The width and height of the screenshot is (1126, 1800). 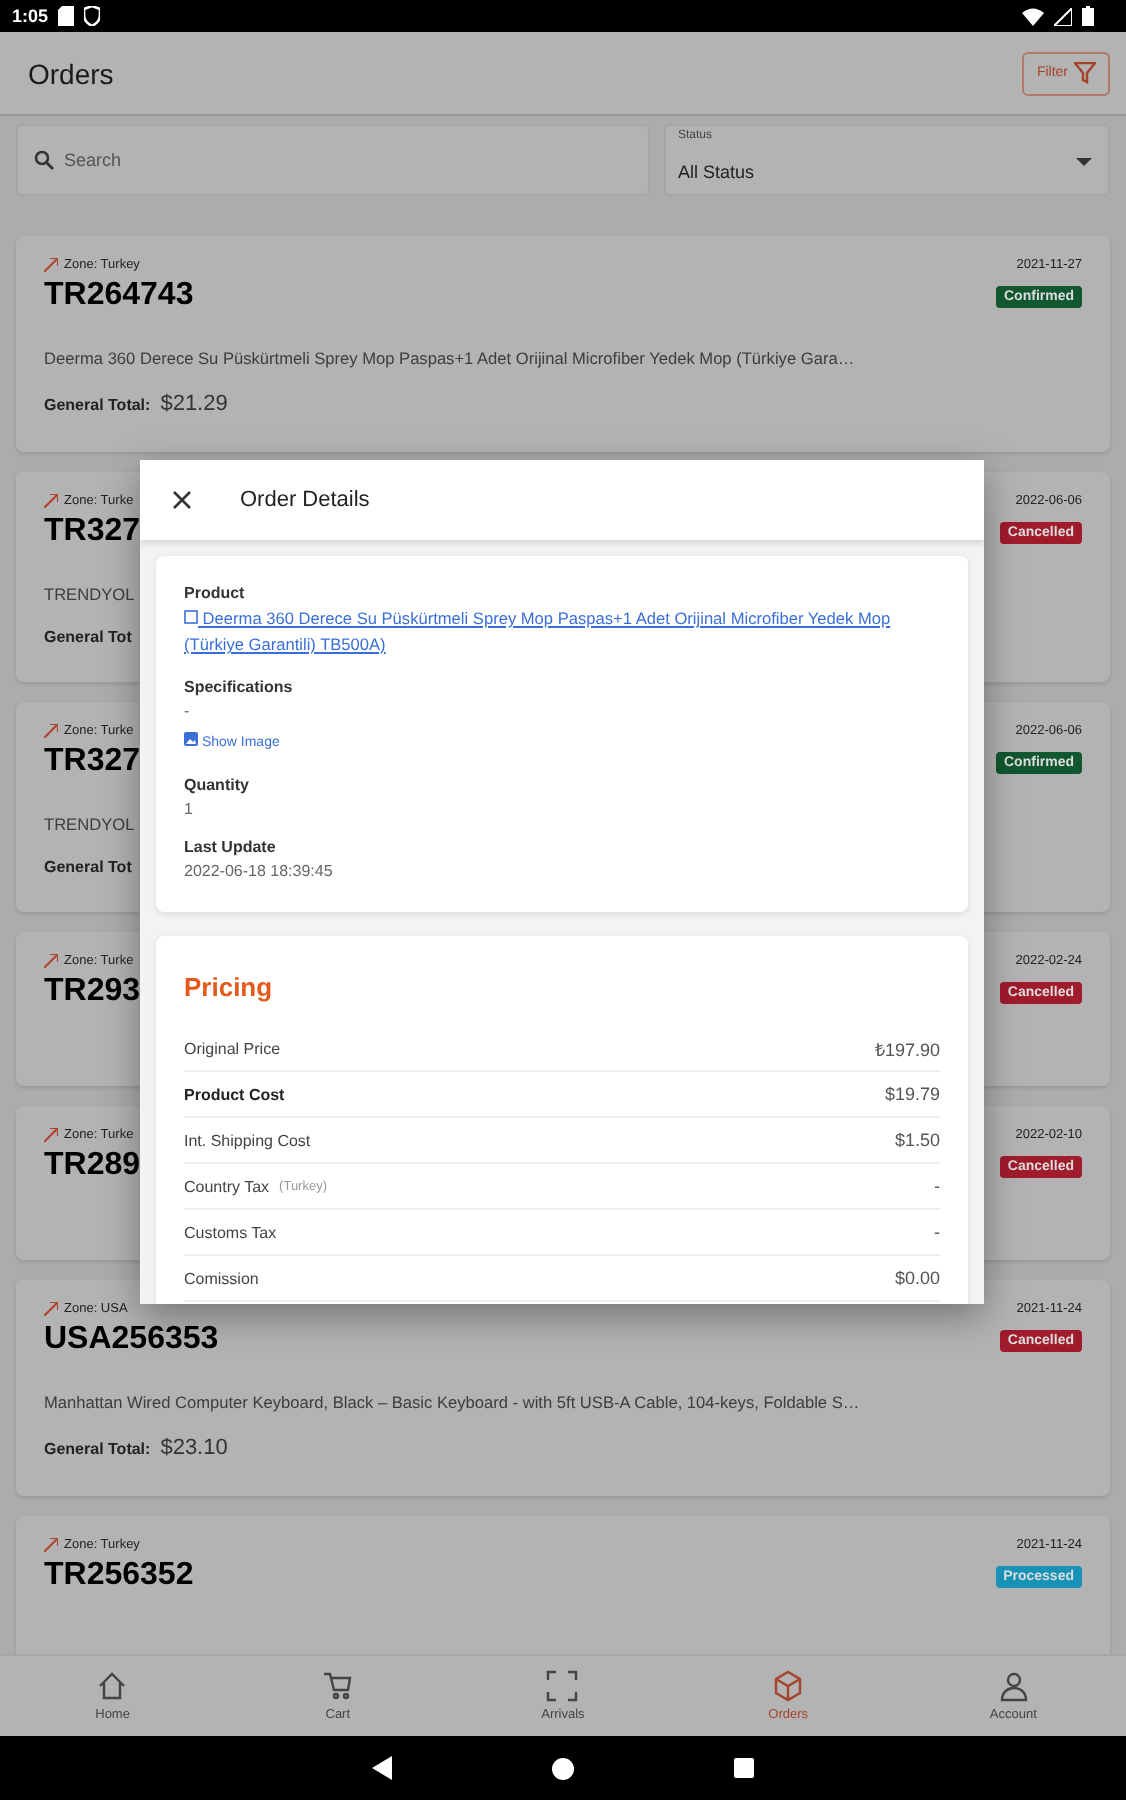 I want to click on field-label: Specifications, so click(x=239, y=687).